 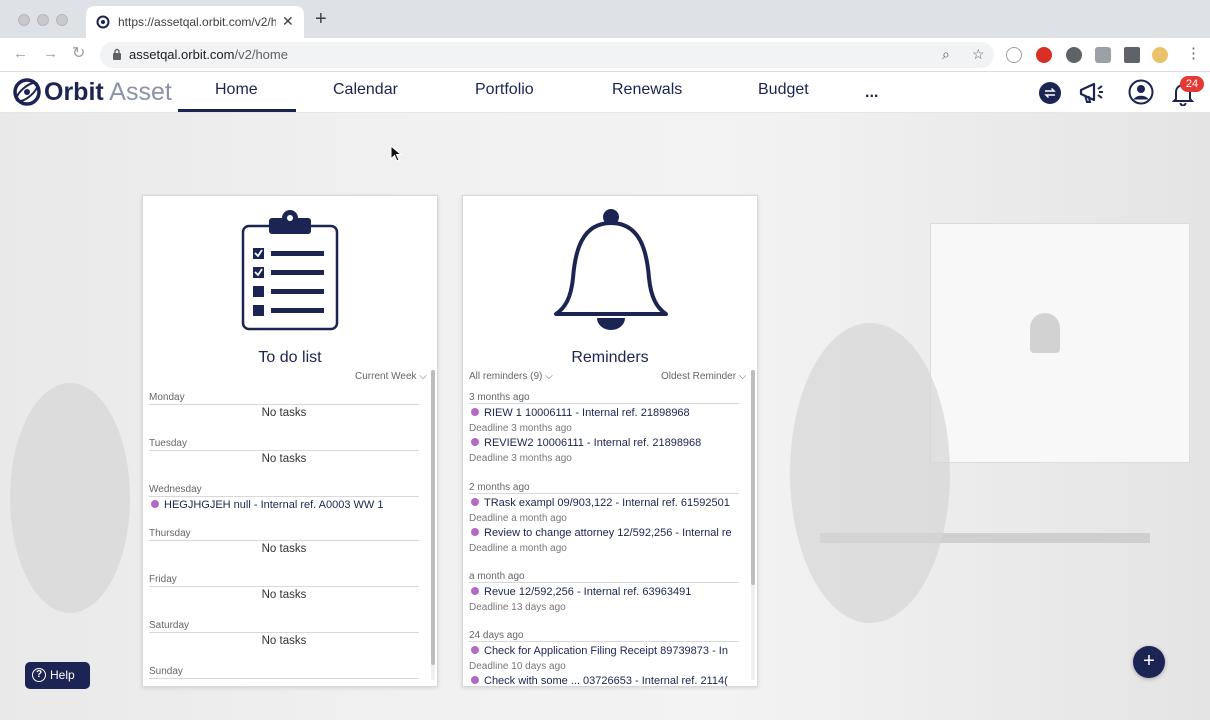 What do you see at coordinates (284, 459) in the screenshot?
I see `no-tasks-tuesday: No tasks` at bounding box center [284, 459].